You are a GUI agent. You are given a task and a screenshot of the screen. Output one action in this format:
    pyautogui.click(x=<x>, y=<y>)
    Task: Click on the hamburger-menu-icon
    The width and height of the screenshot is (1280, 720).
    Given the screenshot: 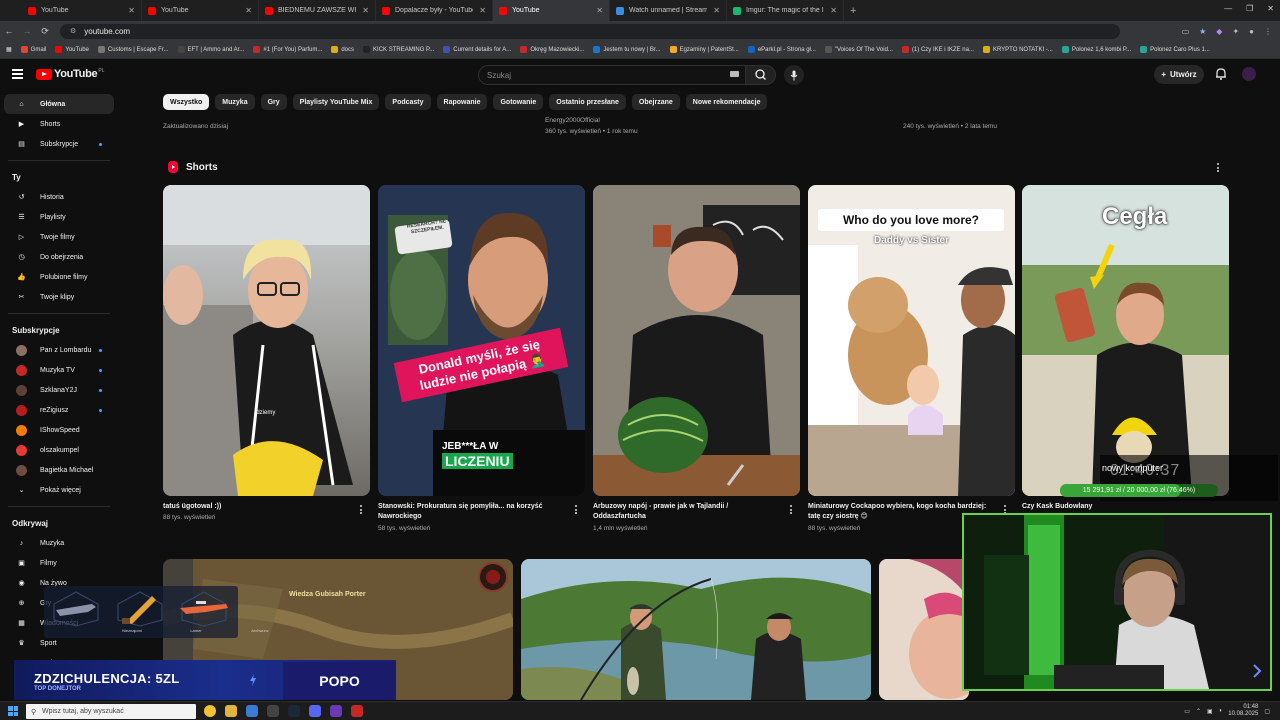 What is the action you would take?
    pyautogui.click(x=17, y=74)
    